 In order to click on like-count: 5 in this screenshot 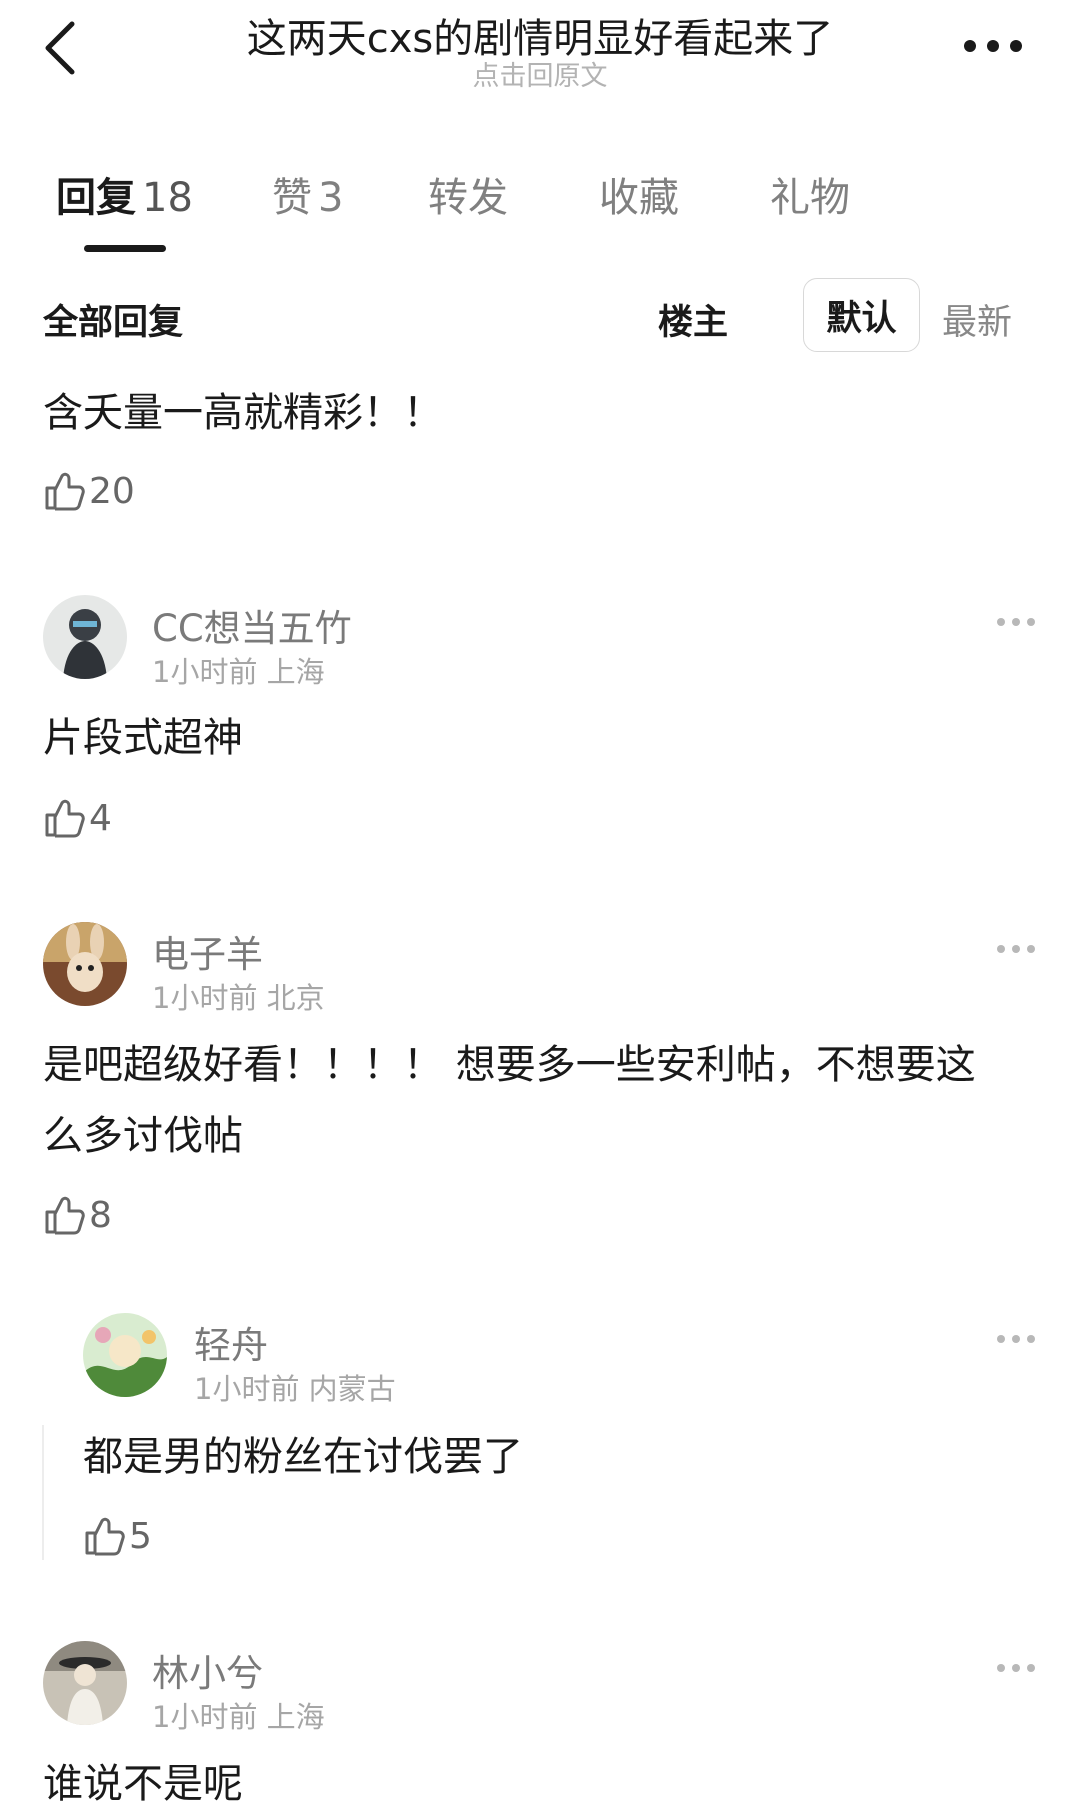, I will do `click(140, 1536)`.